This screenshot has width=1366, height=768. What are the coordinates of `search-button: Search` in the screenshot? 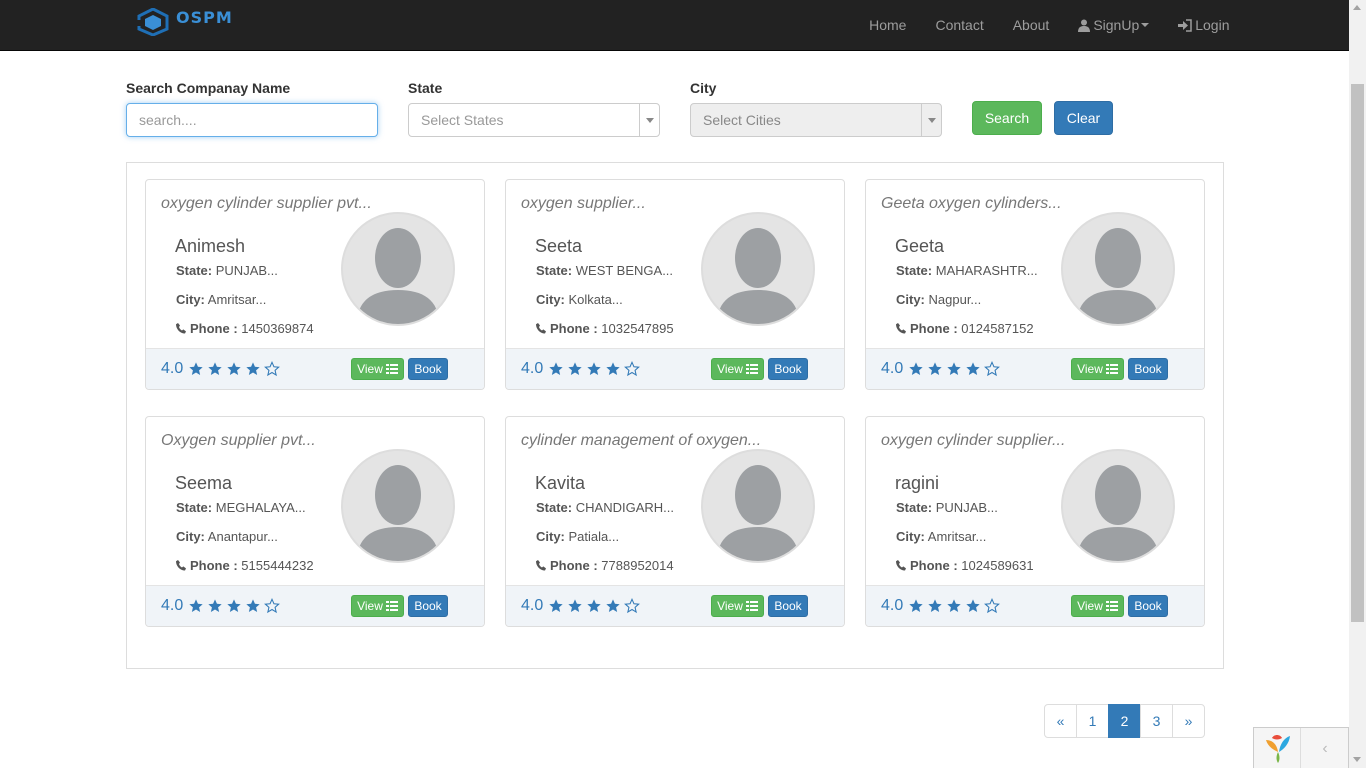 It's located at (1007, 118).